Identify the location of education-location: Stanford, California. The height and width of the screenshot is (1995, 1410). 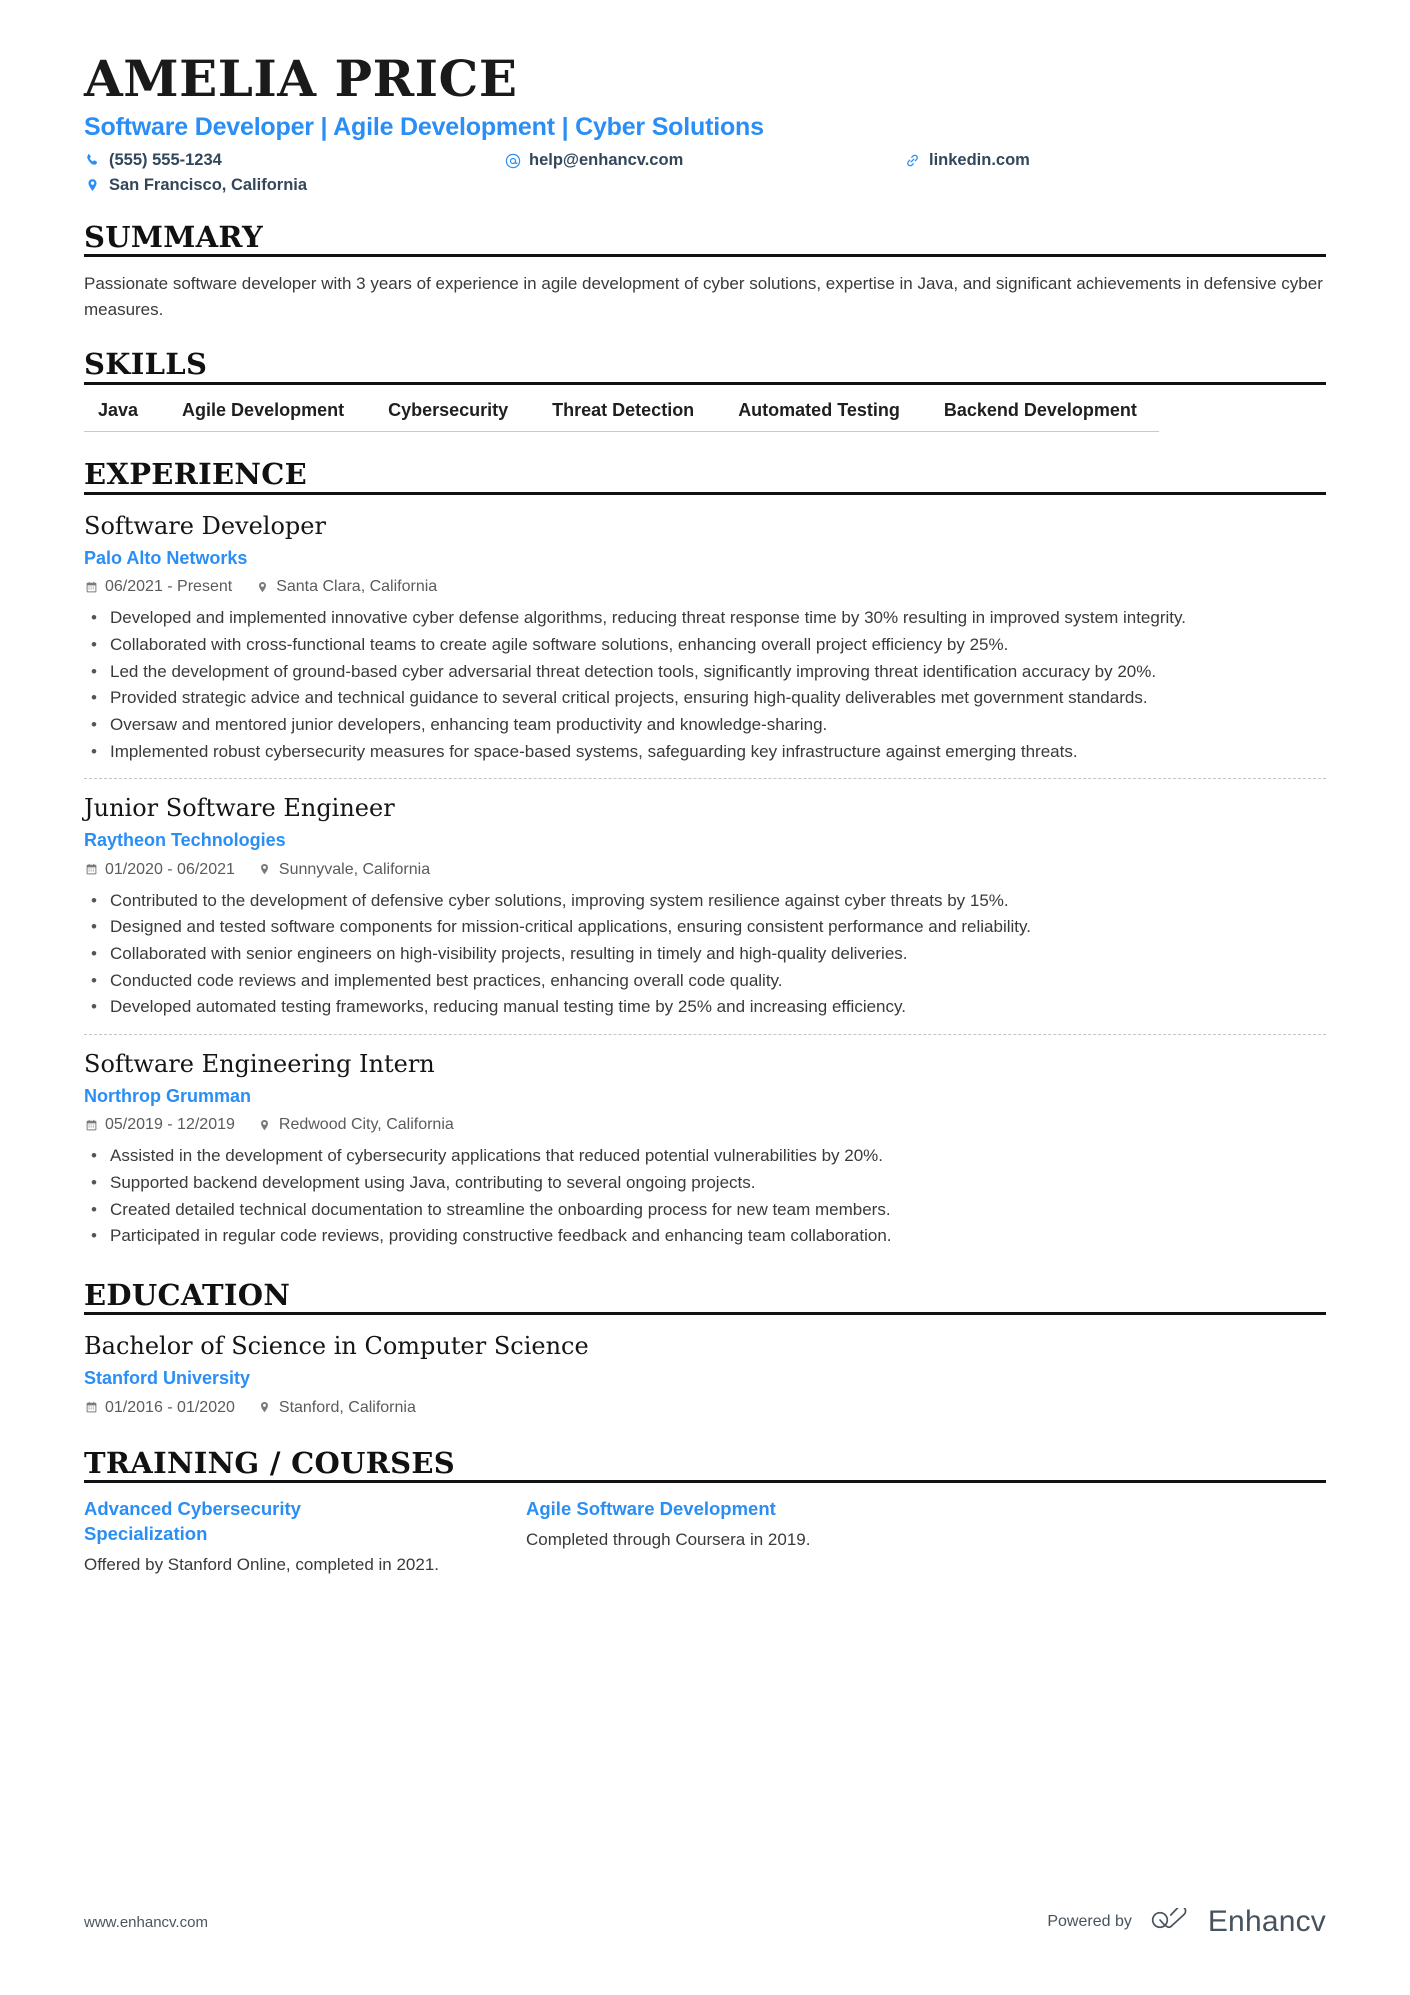
(337, 1408).